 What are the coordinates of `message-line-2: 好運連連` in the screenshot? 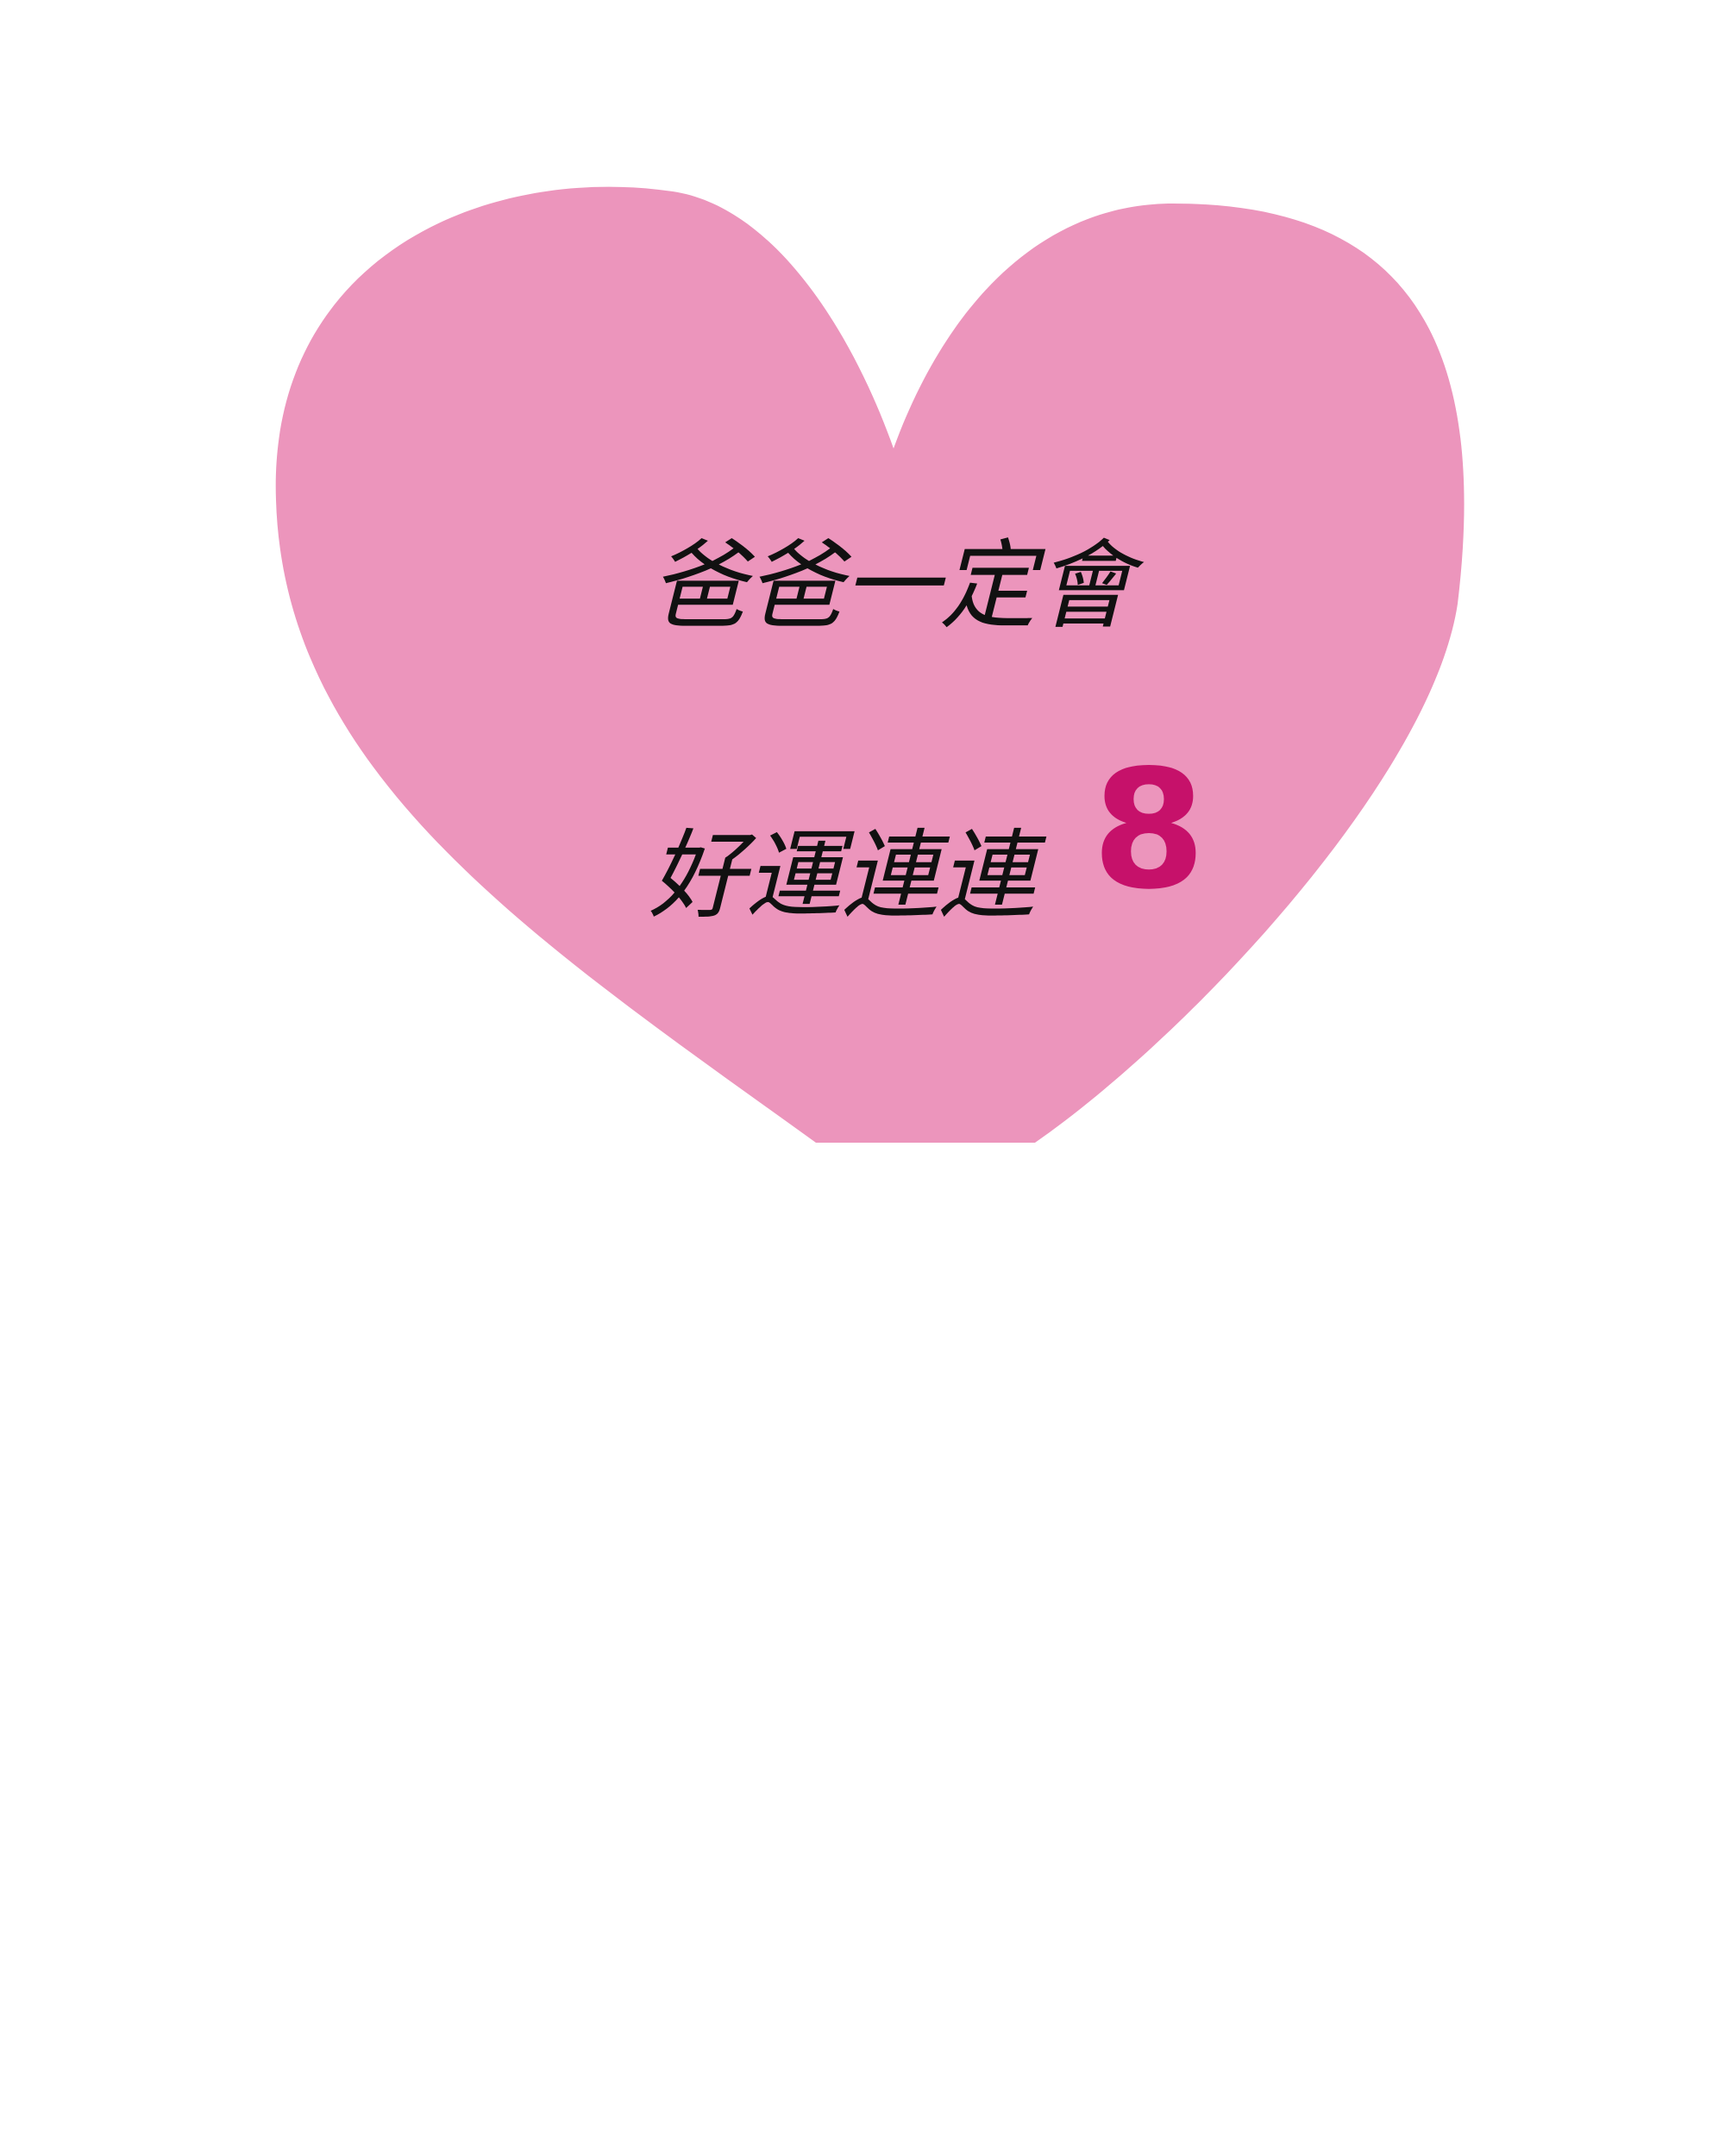 It's located at (848, 876).